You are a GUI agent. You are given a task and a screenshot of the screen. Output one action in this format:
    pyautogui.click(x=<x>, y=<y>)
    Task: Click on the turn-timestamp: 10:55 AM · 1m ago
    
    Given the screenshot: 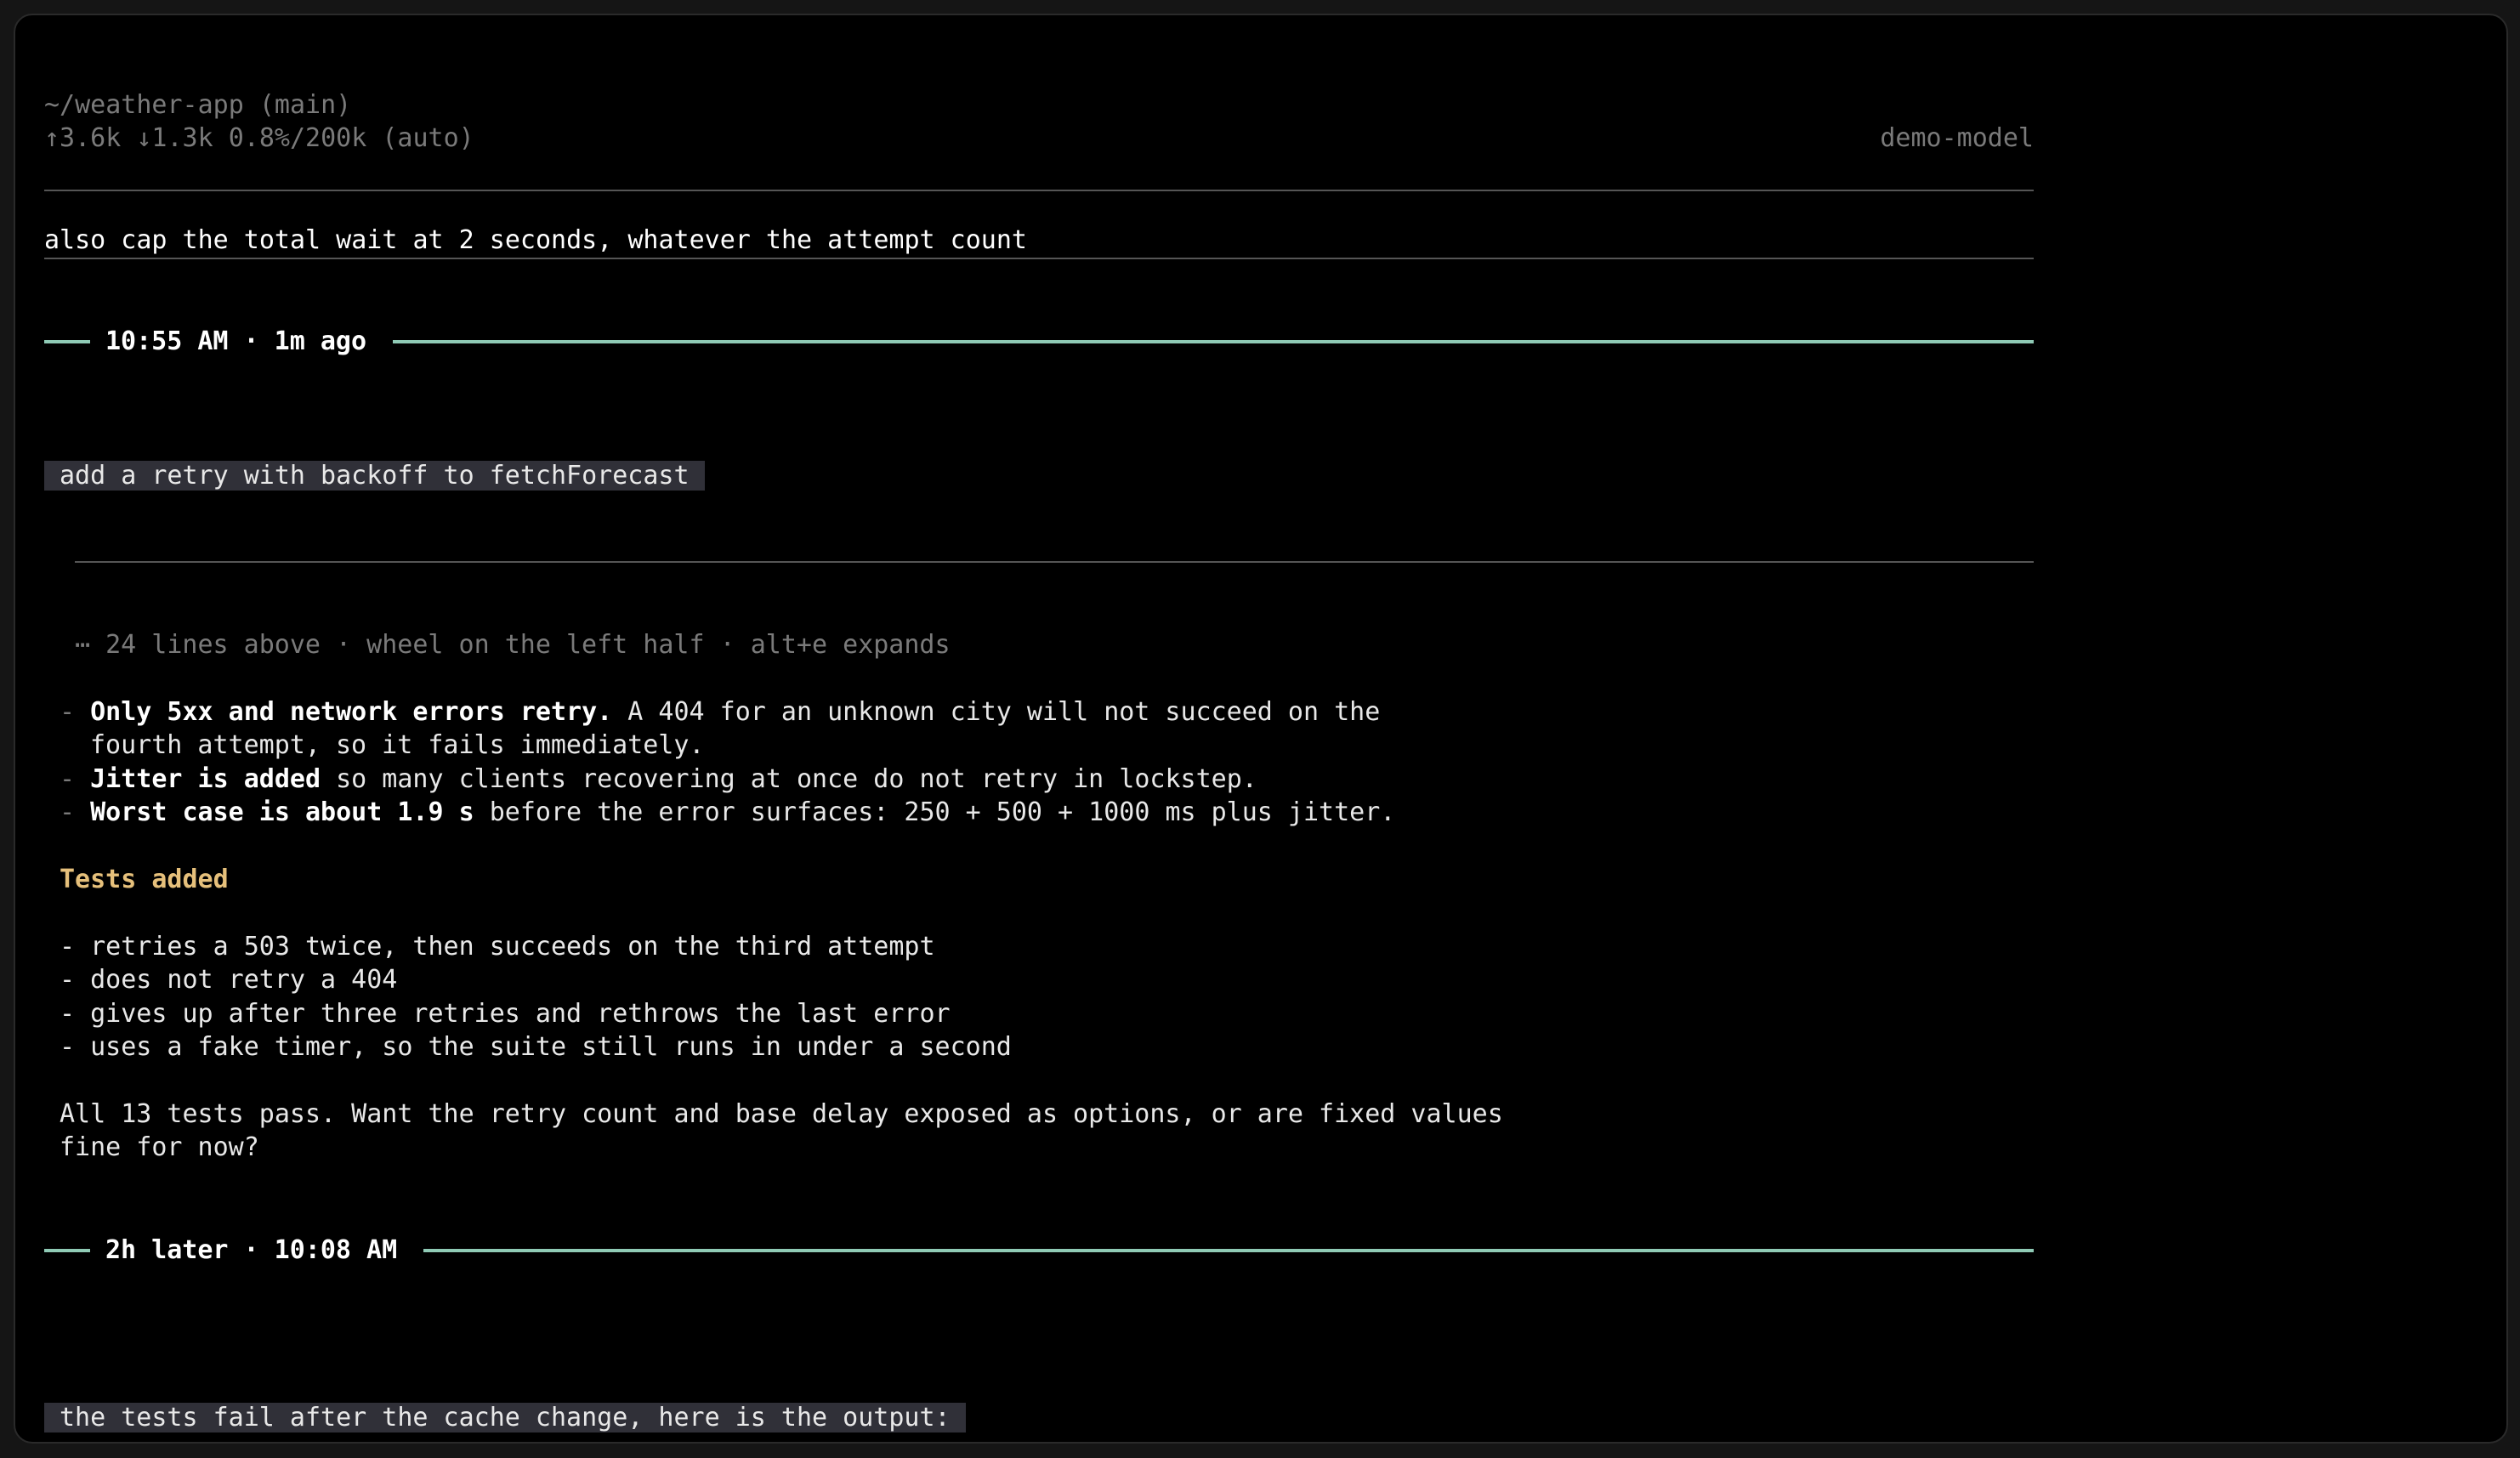 What is the action you would take?
    pyautogui.click(x=236, y=341)
    